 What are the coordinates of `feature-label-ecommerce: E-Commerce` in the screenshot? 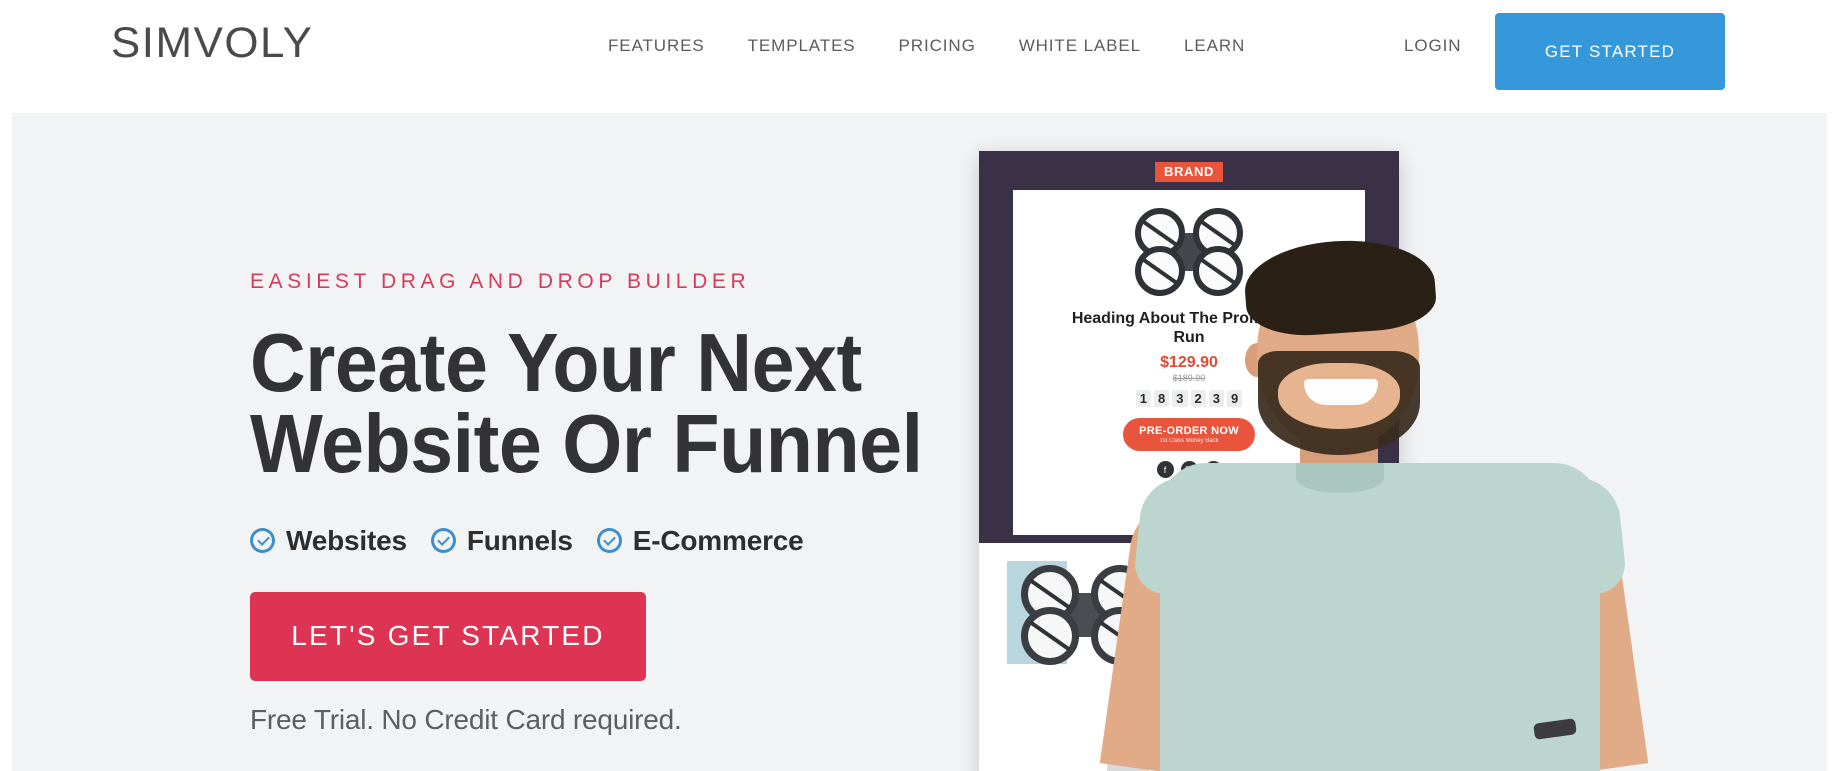 It's located at (718, 540).